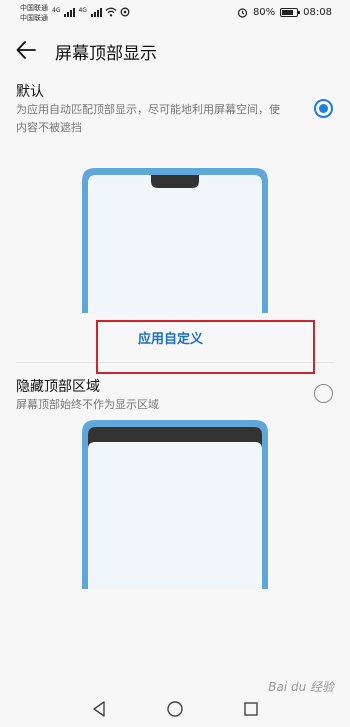 This screenshot has width=350, height=727. Describe the element at coordinates (82, 10) in the screenshot. I see `network-tag-2: 4G` at that location.